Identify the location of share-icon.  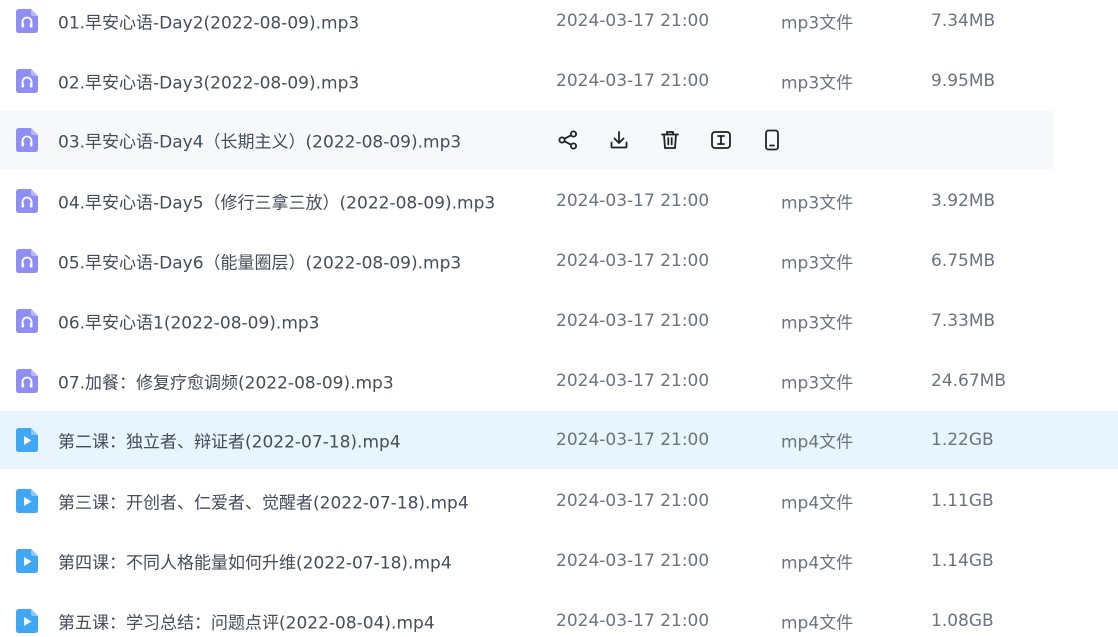
(568, 140).